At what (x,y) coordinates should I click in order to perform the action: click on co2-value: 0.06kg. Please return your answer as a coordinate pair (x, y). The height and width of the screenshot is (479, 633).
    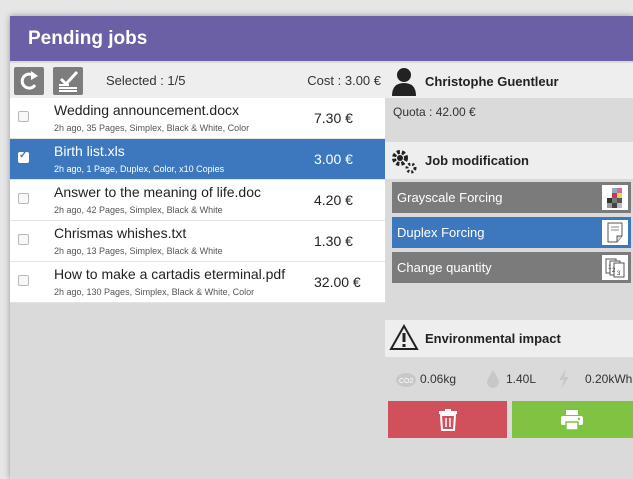
    Looking at the image, I should click on (438, 379).